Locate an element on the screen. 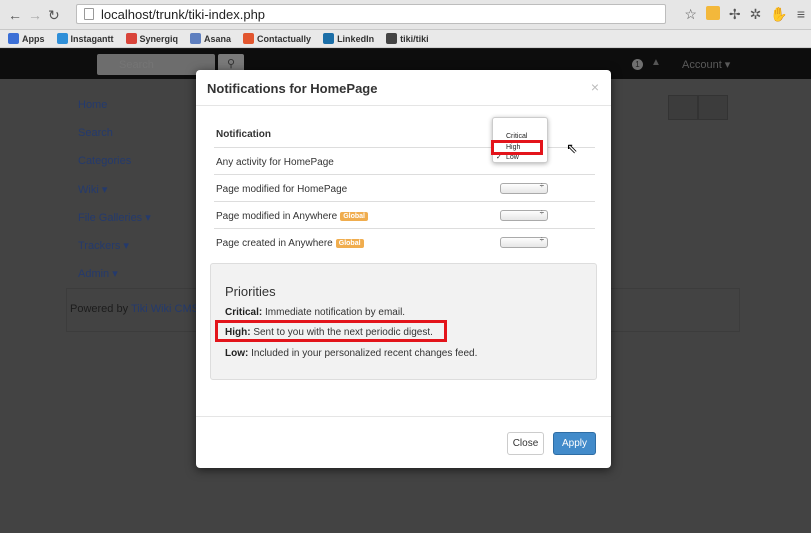 This screenshot has height=533, width=811. column-header-notification: Notification is located at coordinates (243, 134).